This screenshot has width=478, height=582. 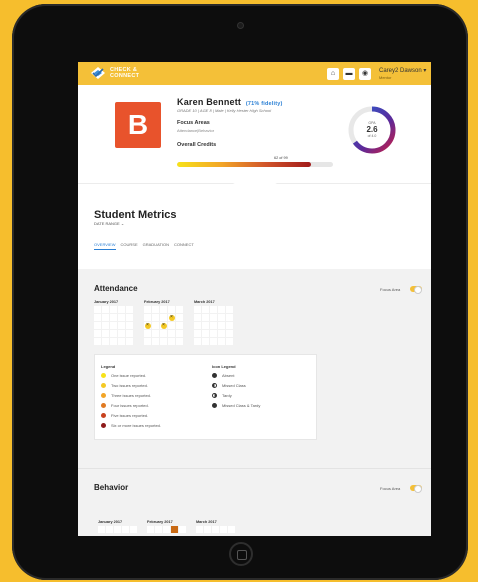 I want to click on date-range-dropdown: DATE RANGE ⌄, so click(x=109, y=223).